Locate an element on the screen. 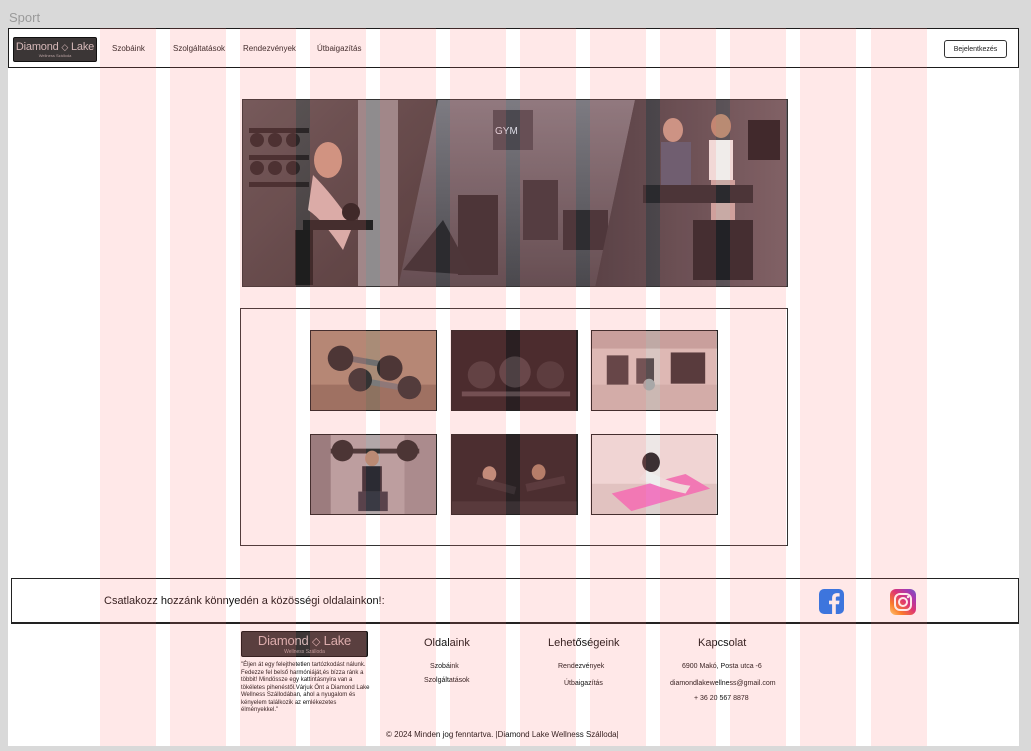 The width and height of the screenshot is (1031, 751). gym-collage-image: GYM is located at coordinates (515, 193).